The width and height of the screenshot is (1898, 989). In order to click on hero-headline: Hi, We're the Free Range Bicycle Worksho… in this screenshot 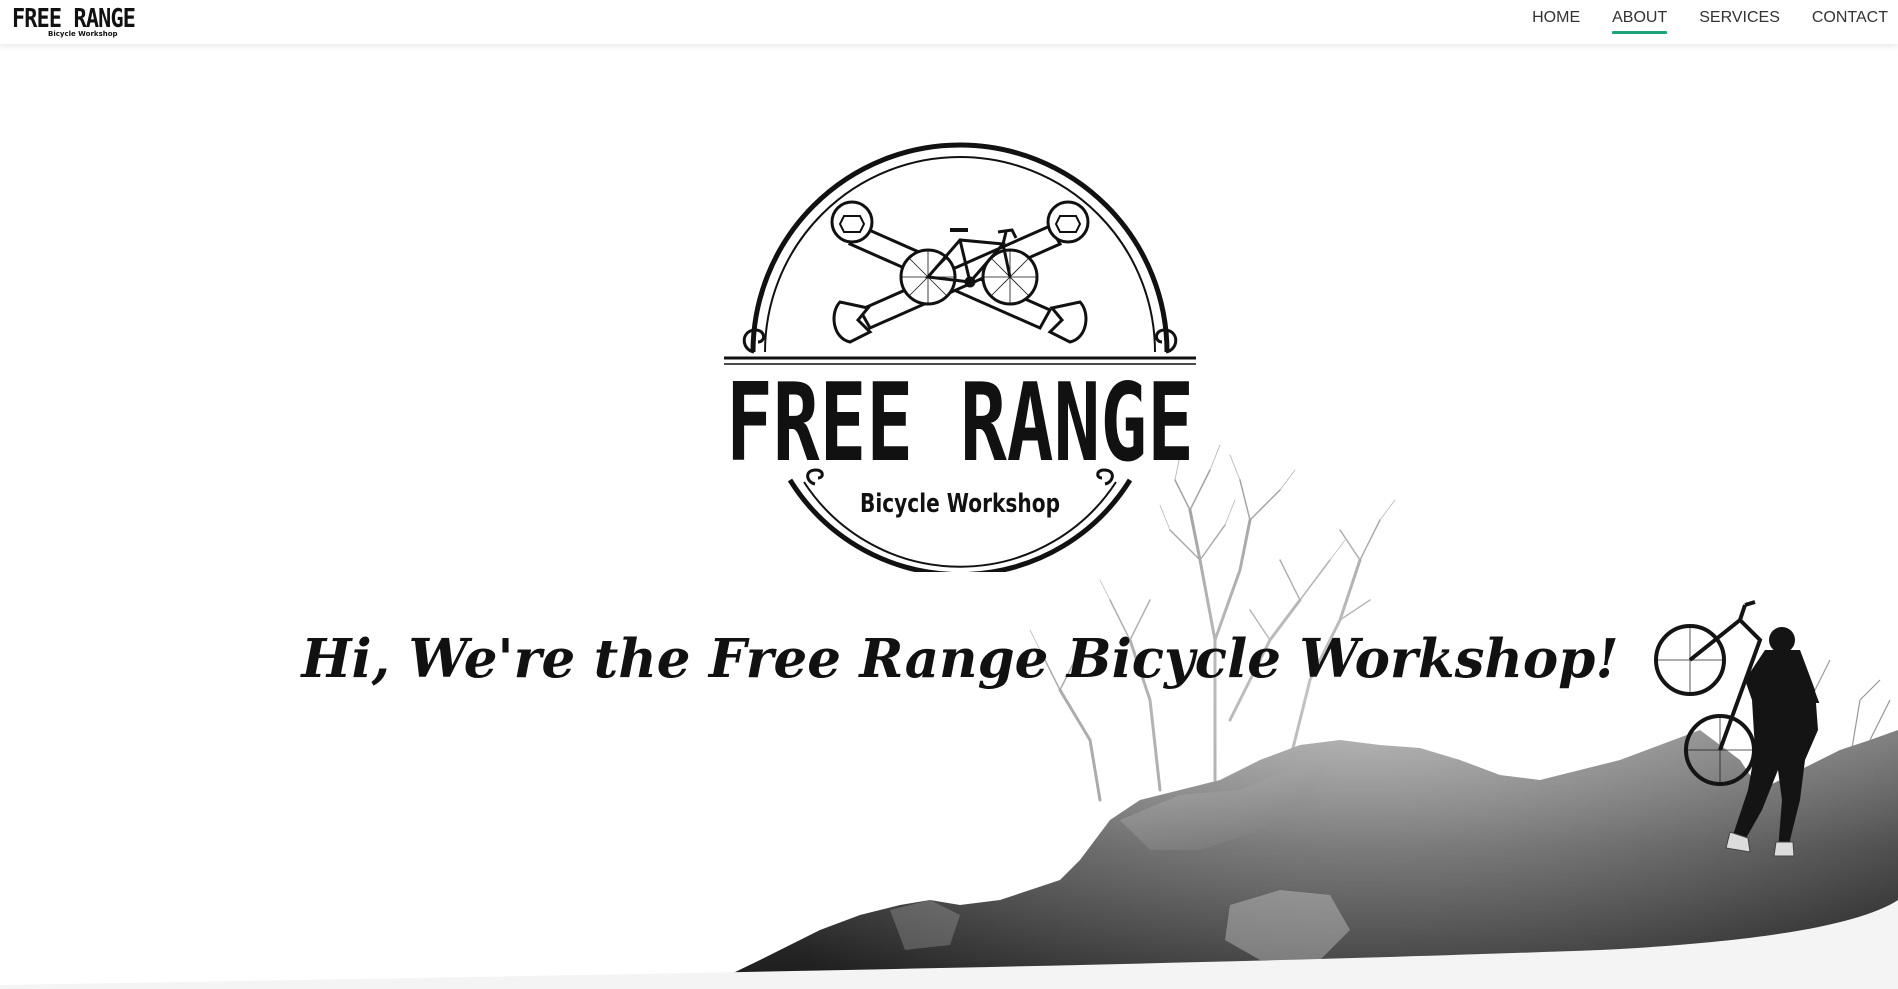, I will do `click(960, 659)`.